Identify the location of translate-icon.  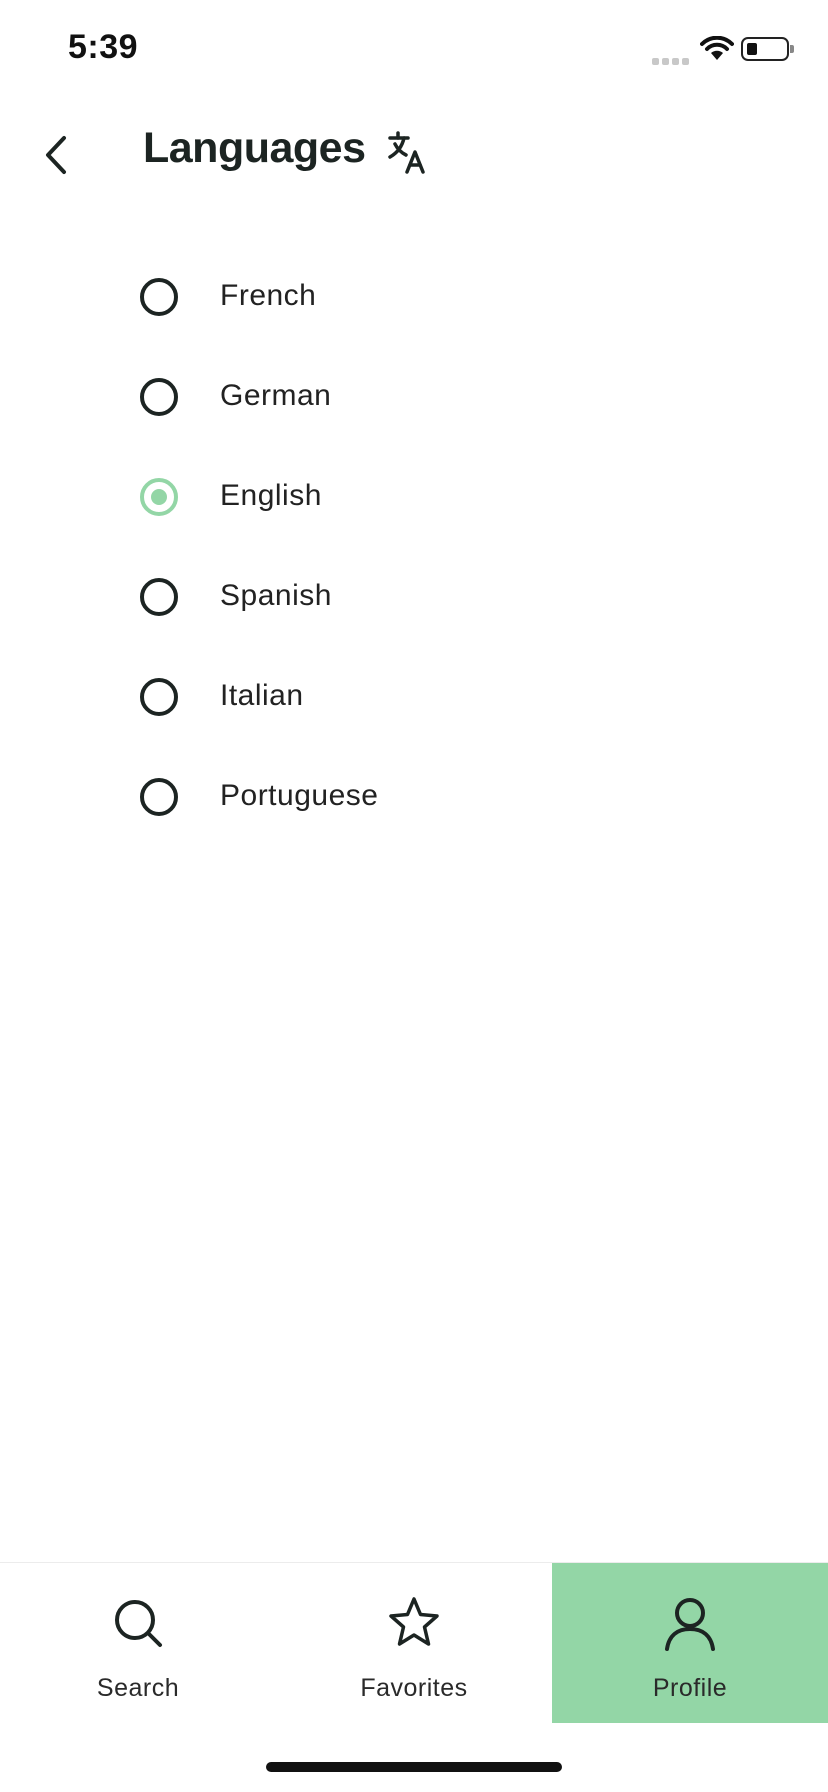
(406, 152).